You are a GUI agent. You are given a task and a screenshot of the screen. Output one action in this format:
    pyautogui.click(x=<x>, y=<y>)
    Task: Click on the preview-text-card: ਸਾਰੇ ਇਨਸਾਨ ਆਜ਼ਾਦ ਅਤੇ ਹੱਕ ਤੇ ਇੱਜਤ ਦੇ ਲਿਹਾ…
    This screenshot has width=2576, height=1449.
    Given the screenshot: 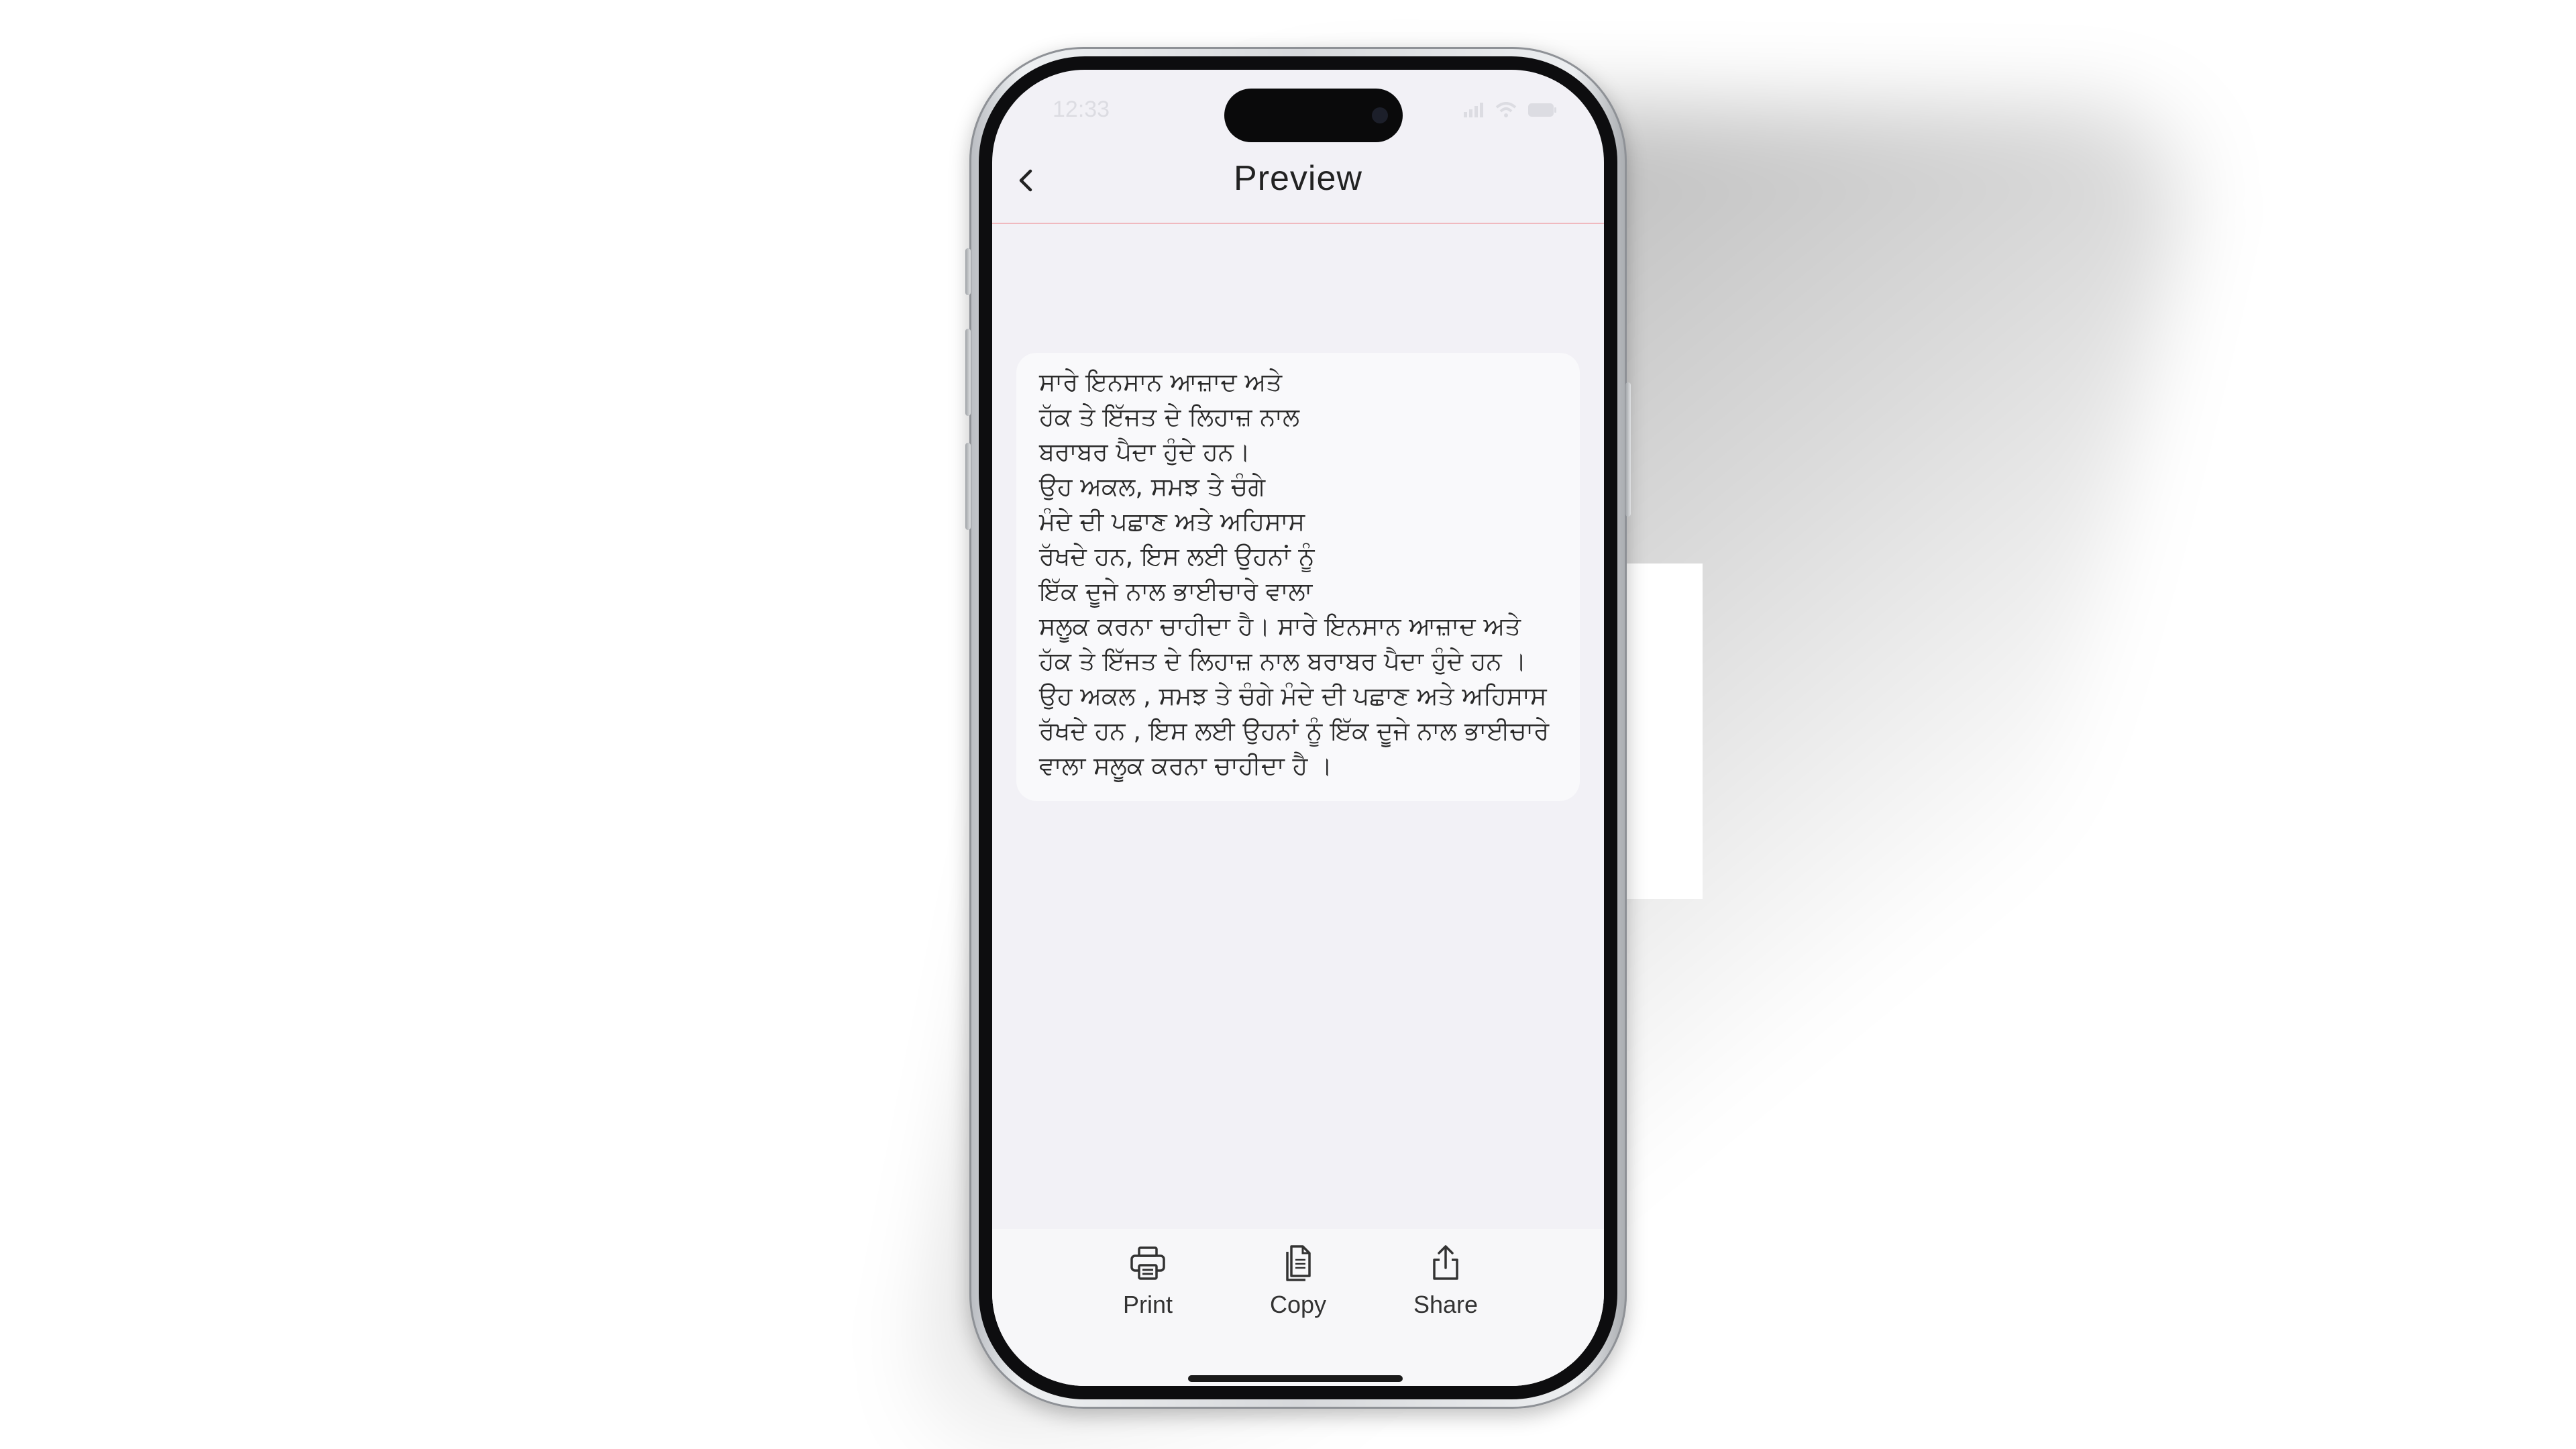 What is the action you would take?
    pyautogui.click(x=1298, y=577)
    